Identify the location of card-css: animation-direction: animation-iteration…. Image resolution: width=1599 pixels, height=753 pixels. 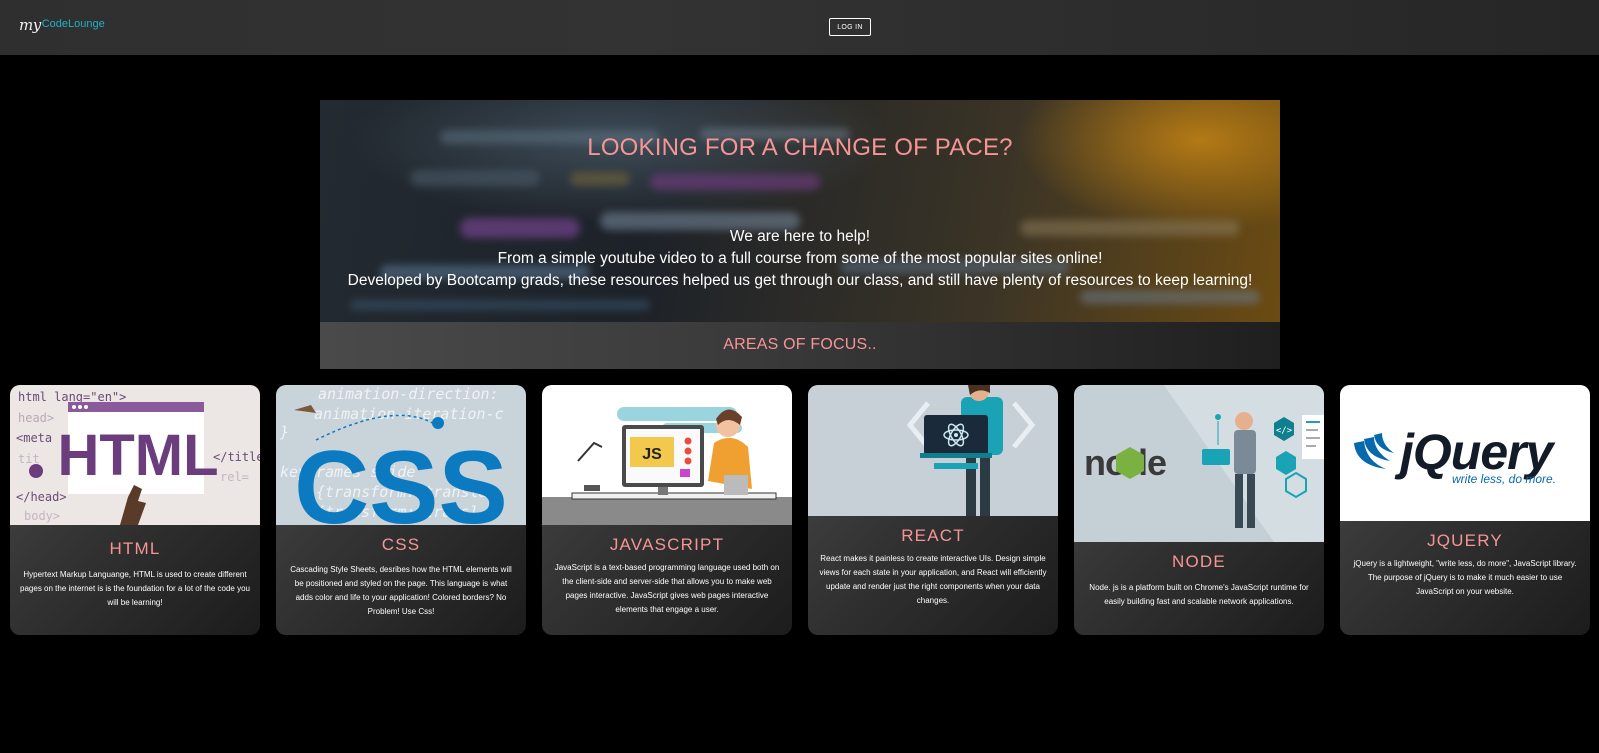
(401, 510).